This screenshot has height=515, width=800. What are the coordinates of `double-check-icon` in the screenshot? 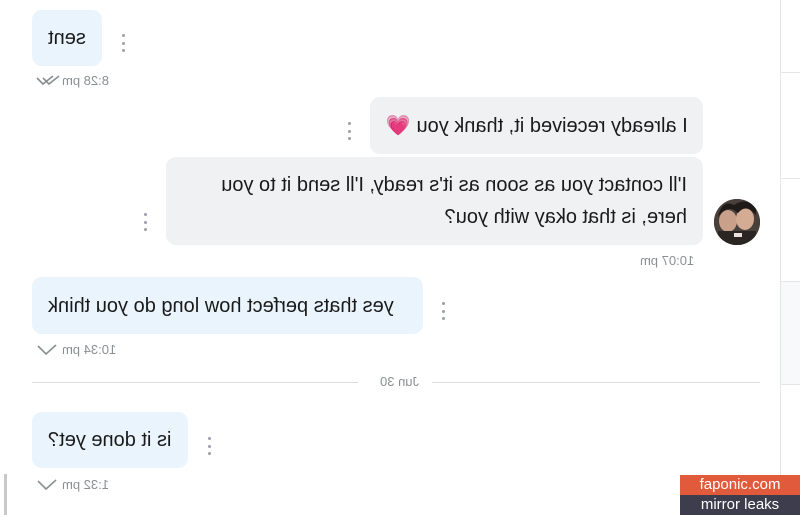 It's located at (48, 80).